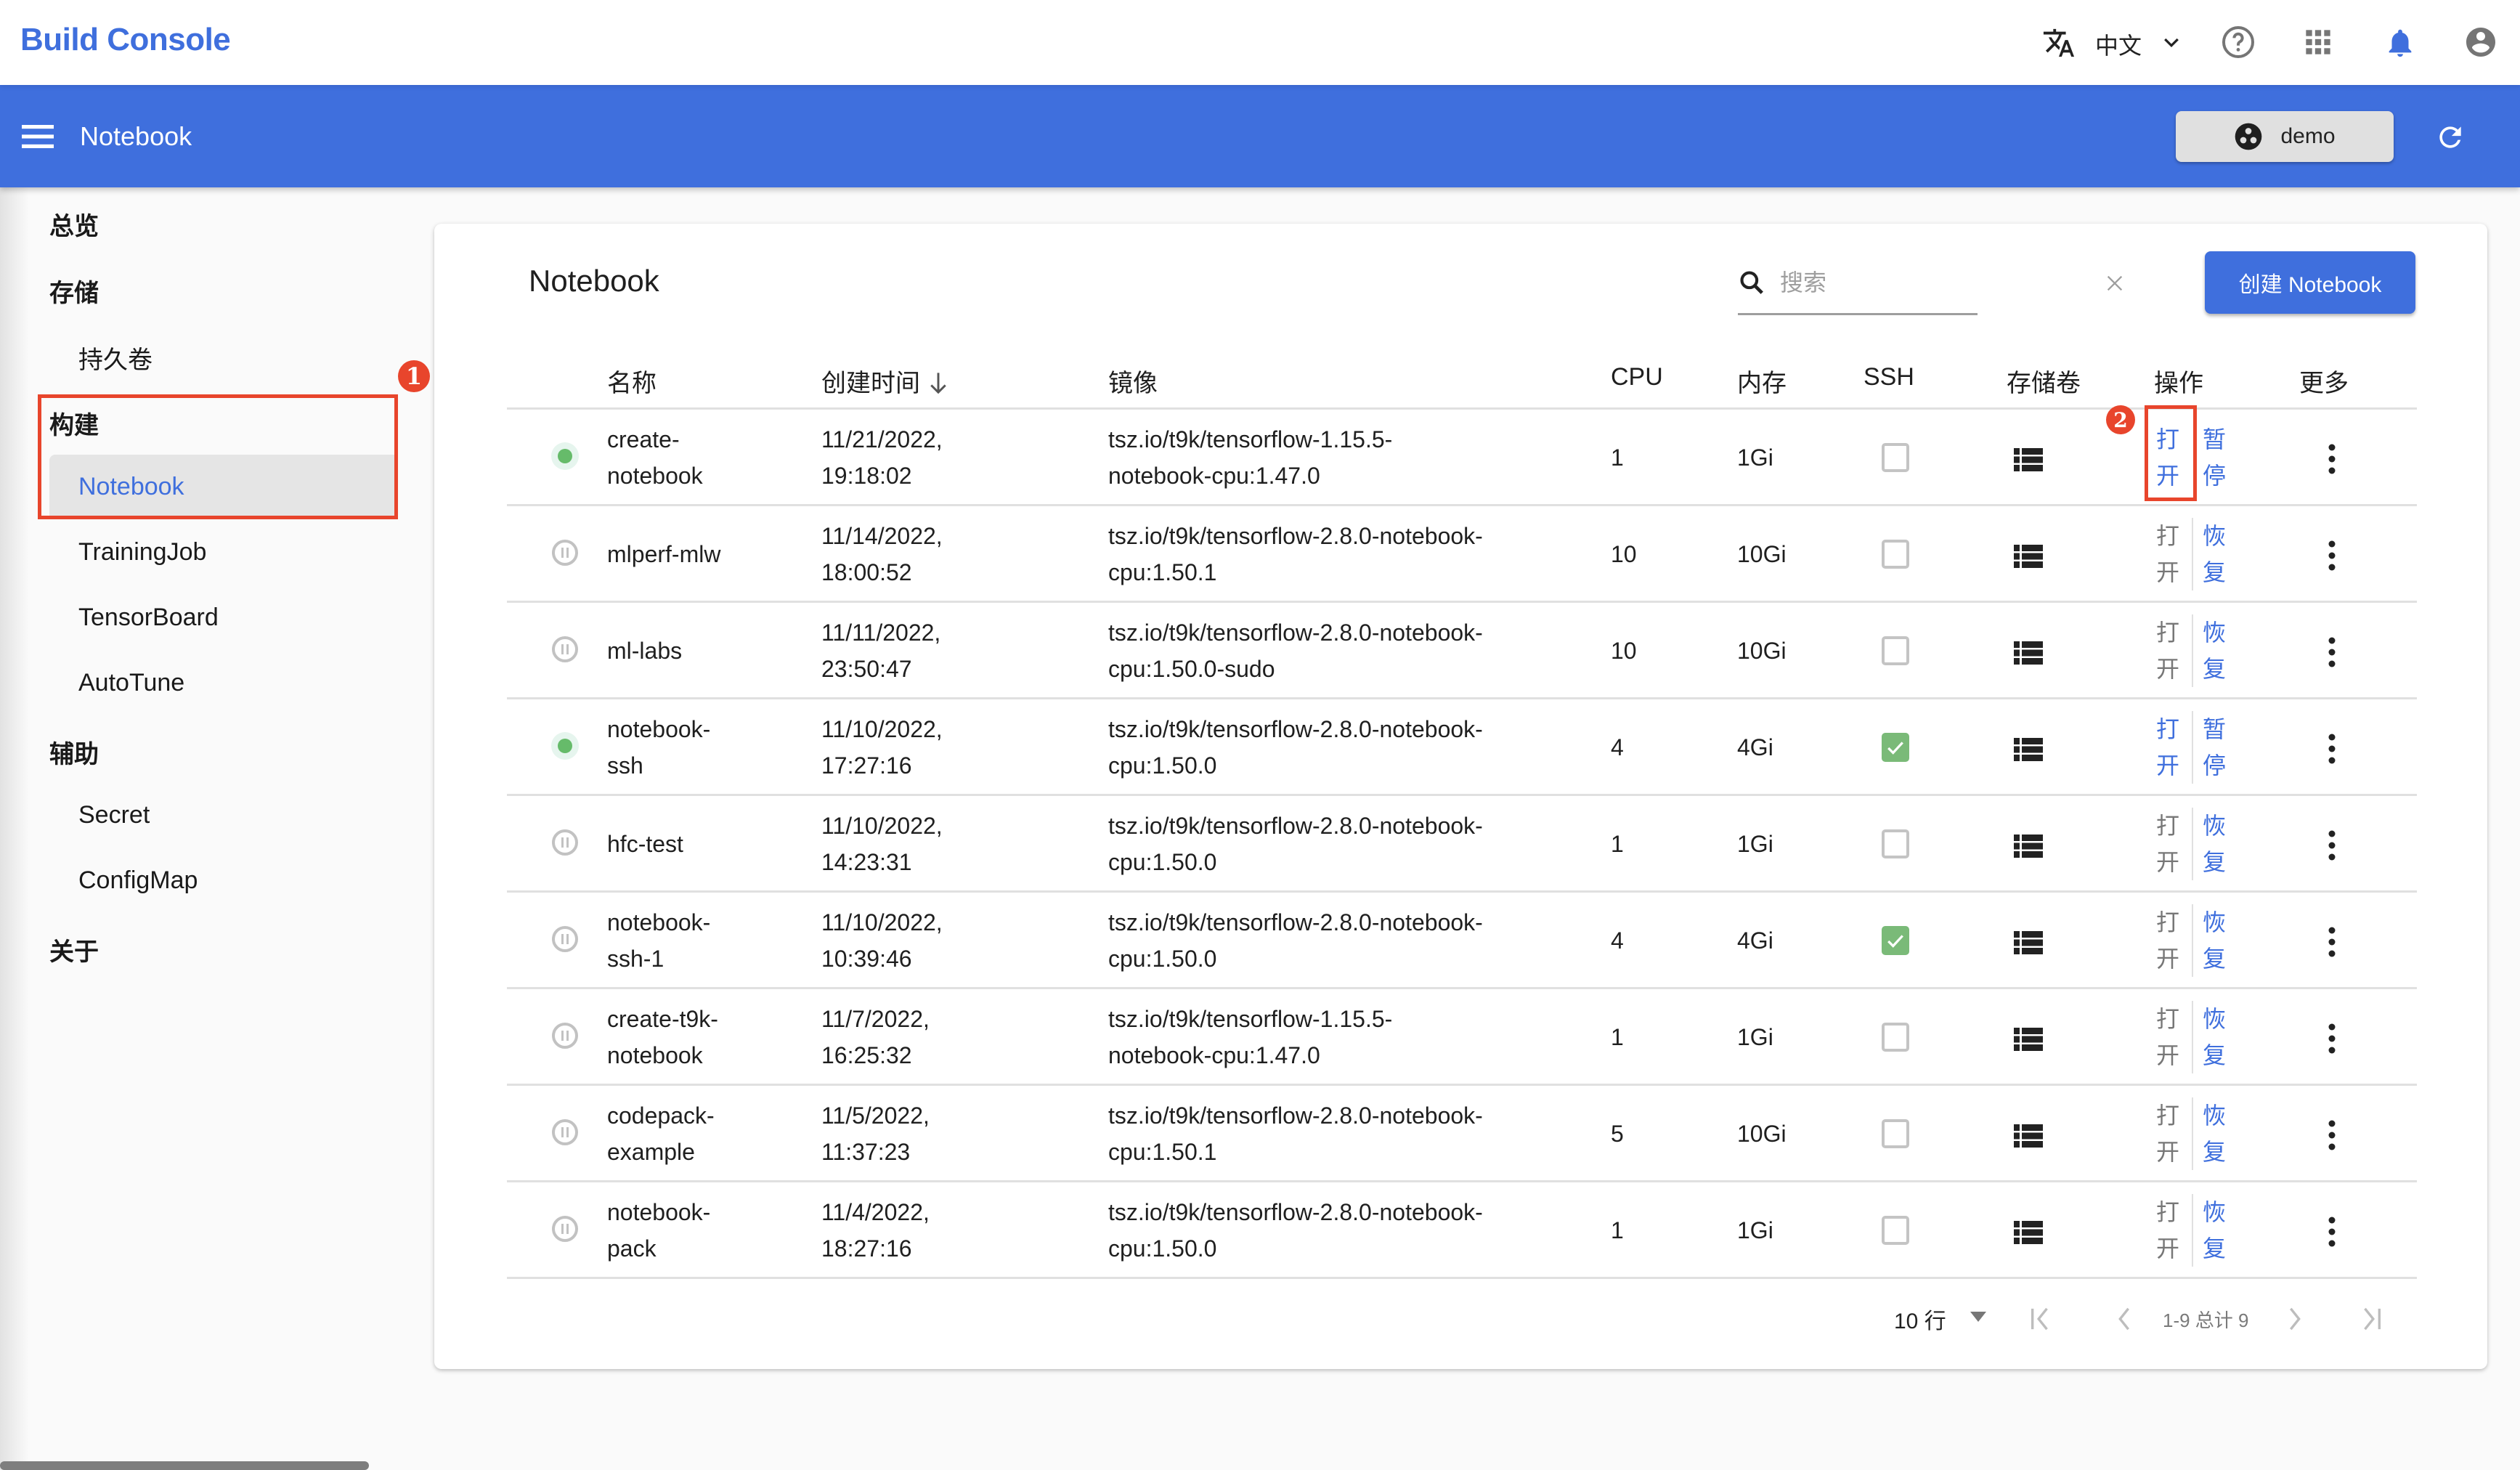 The image size is (2520, 1470). What do you see at coordinates (2371, 1318) in the screenshot?
I see `last-page-icon` at bounding box center [2371, 1318].